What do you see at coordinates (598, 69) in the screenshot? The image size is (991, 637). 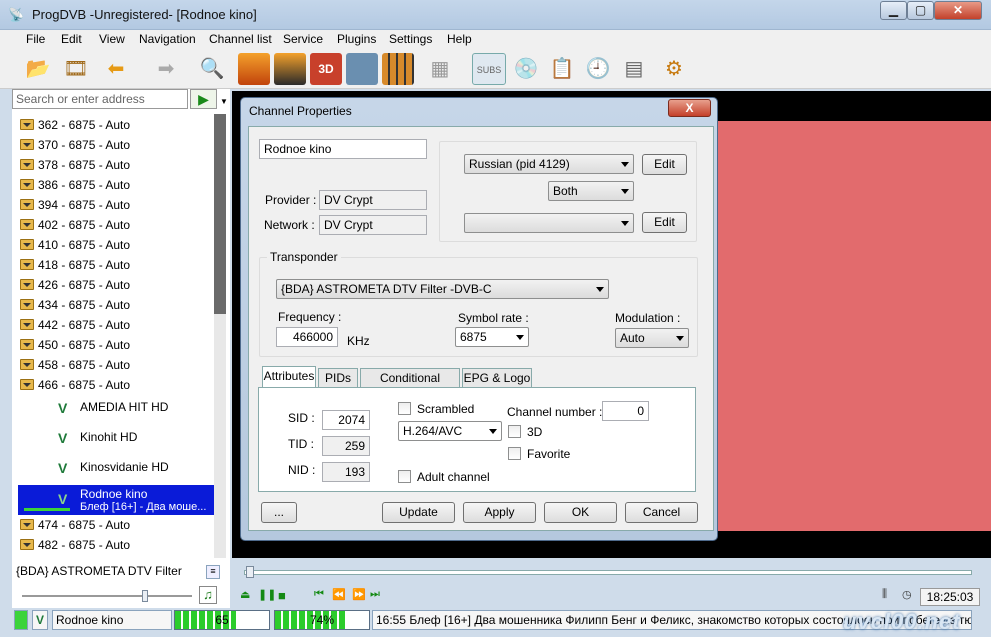 I see `clock-icon: 🕘` at bounding box center [598, 69].